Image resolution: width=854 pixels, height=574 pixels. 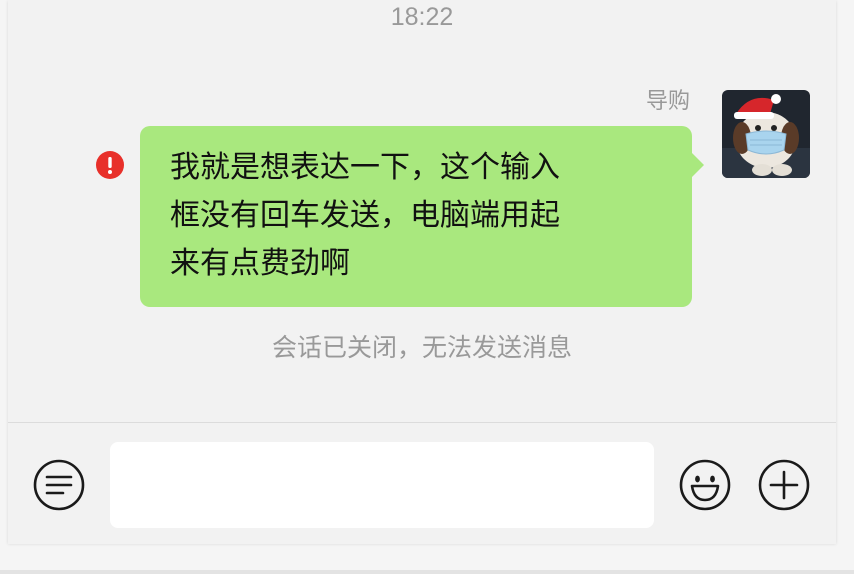 I want to click on message-input, so click(x=382, y=485).